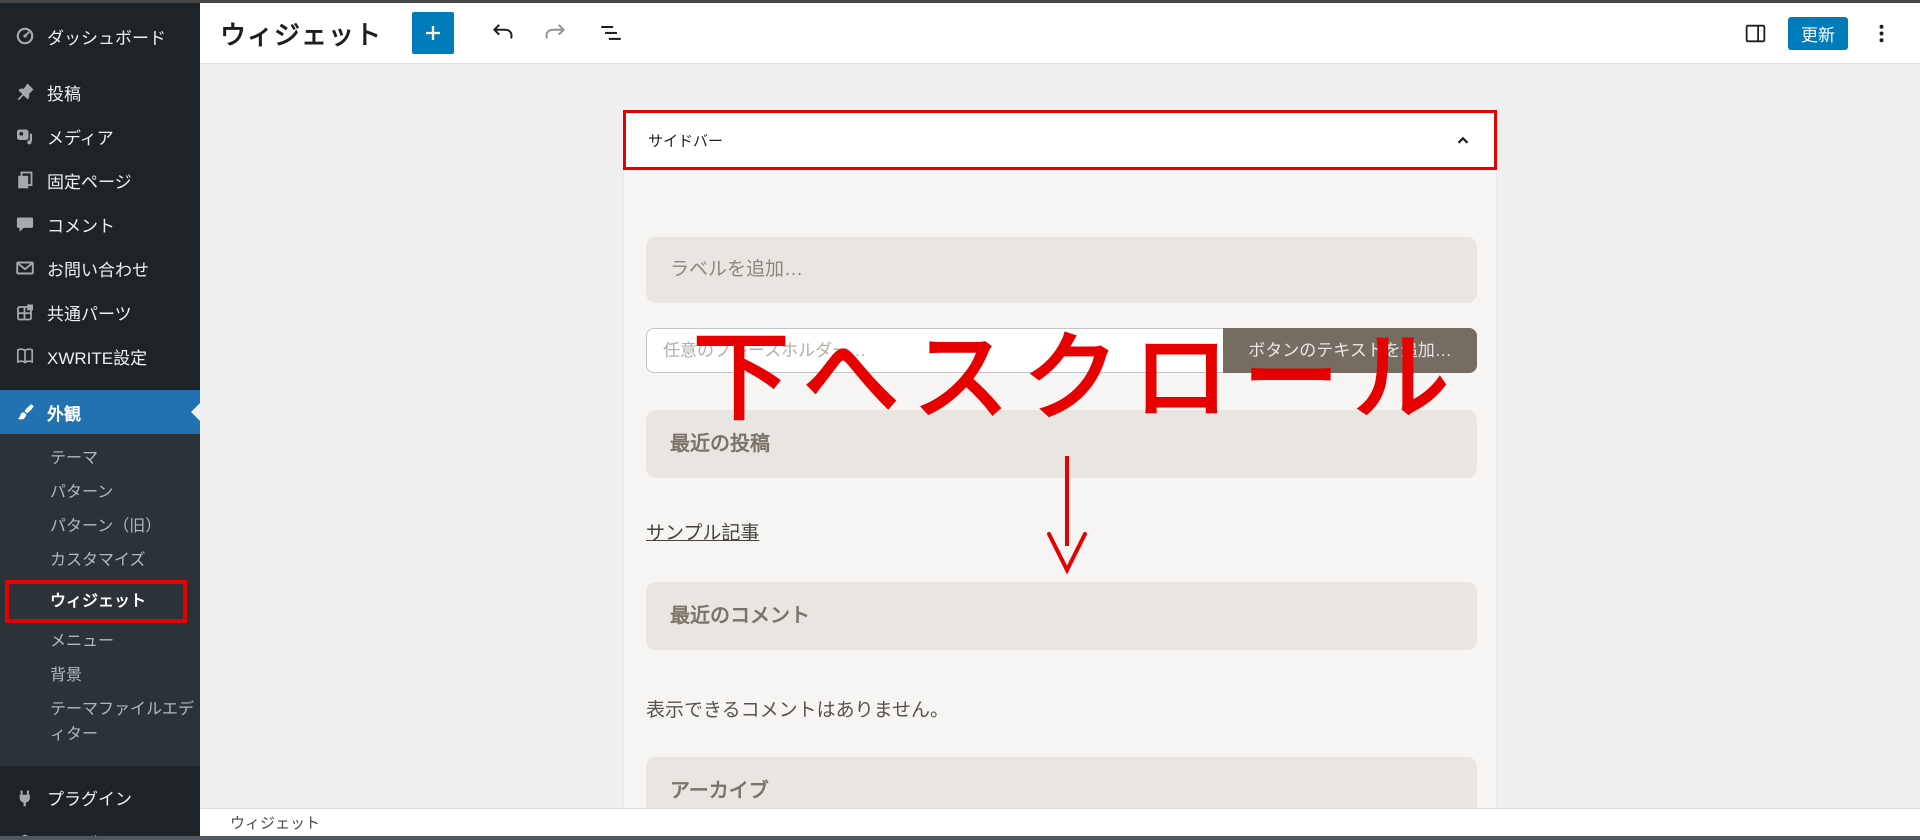 This screenshot has width=1920, height=840. What do you see at coordinates (25, 92) in the screenshot?
I see `pin-icon` at bounding box center [25, 92].